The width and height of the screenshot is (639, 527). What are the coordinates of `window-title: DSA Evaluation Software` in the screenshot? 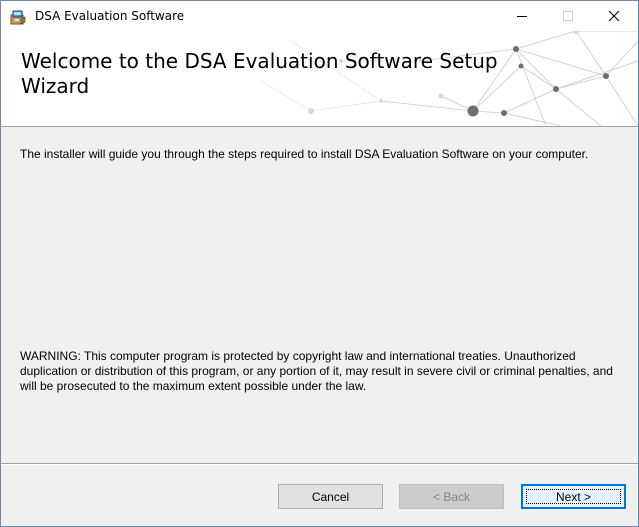 It's located at (110, 16).